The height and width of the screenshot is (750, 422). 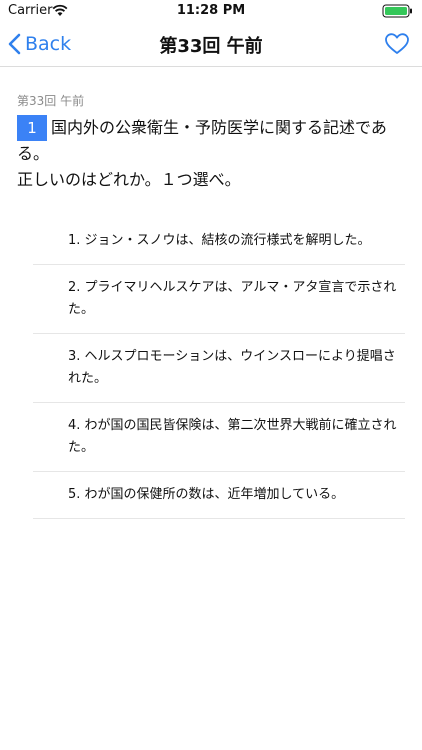 What do you see at coordinates (219, 437) in the screenshot?
I see `answer-option-4: 4. わが国の国民皆保険は、第二次世界大戦前に確立された。` at bounding box center [219, 437].